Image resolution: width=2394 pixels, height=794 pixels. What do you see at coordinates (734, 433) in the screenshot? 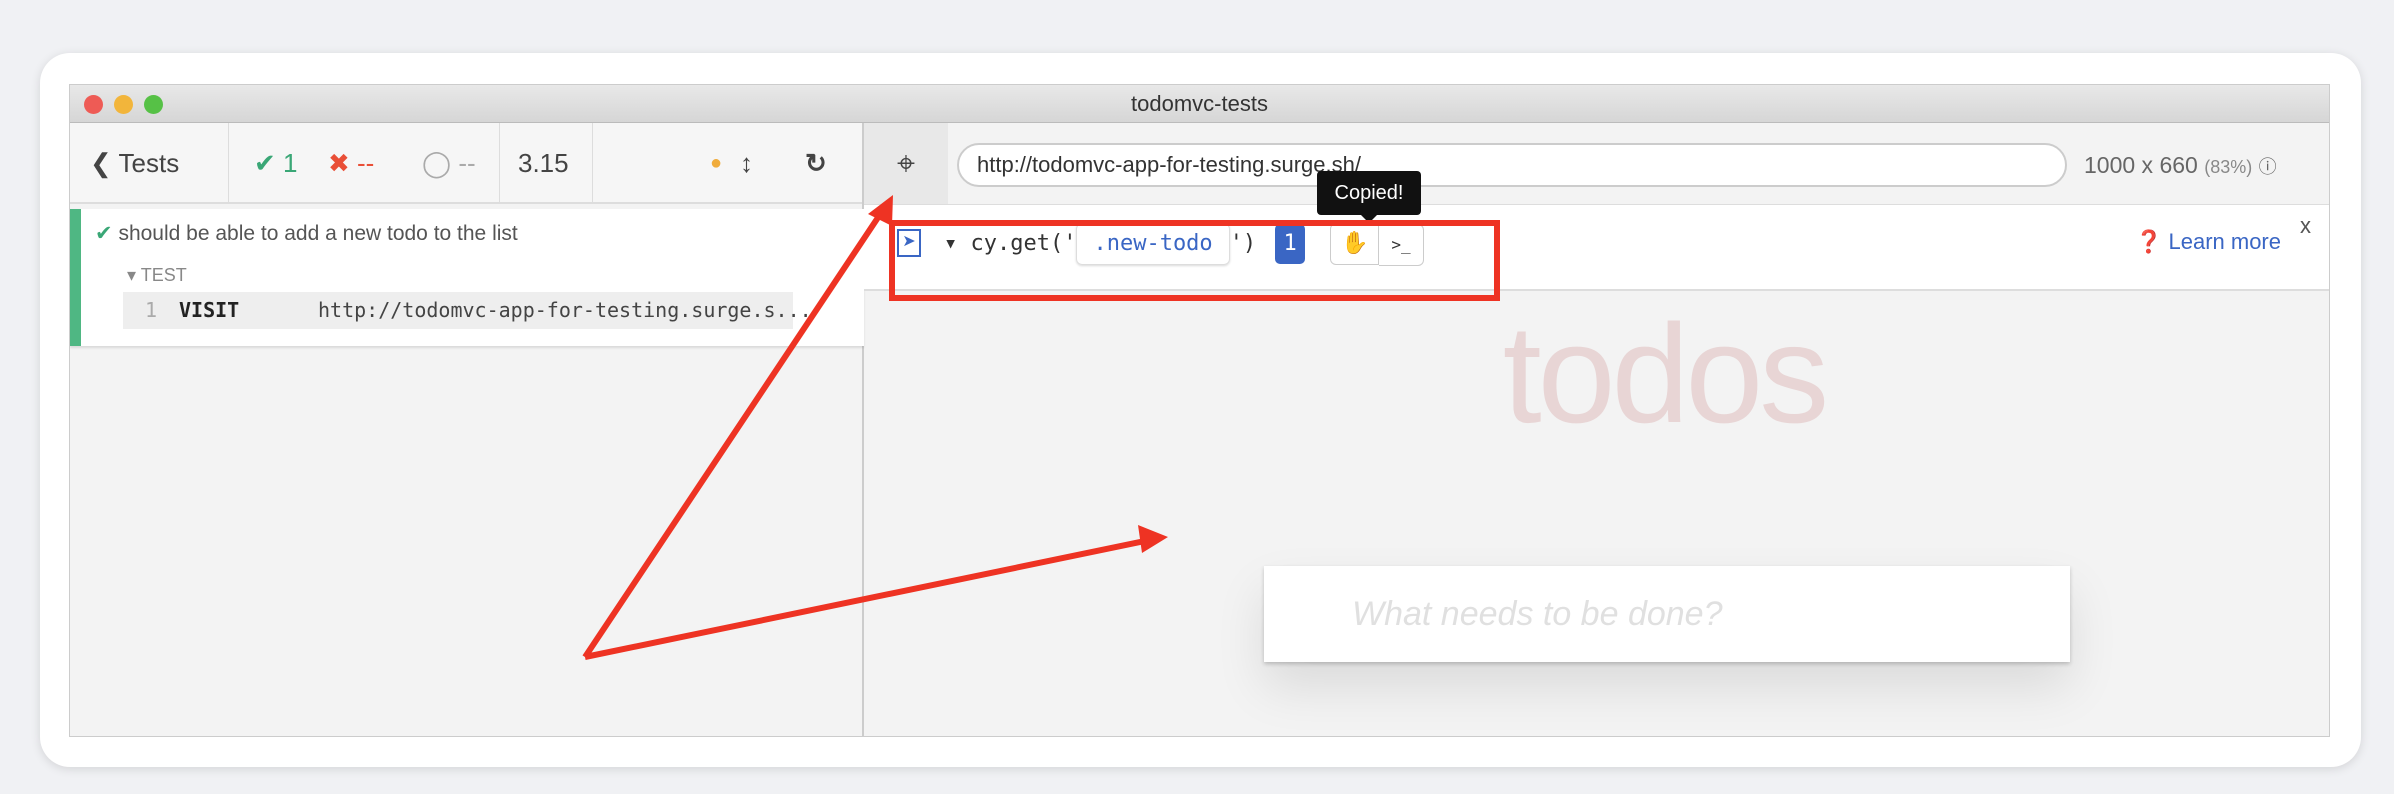
I see `arrow-to-playground` at bounding box center [734, 433].